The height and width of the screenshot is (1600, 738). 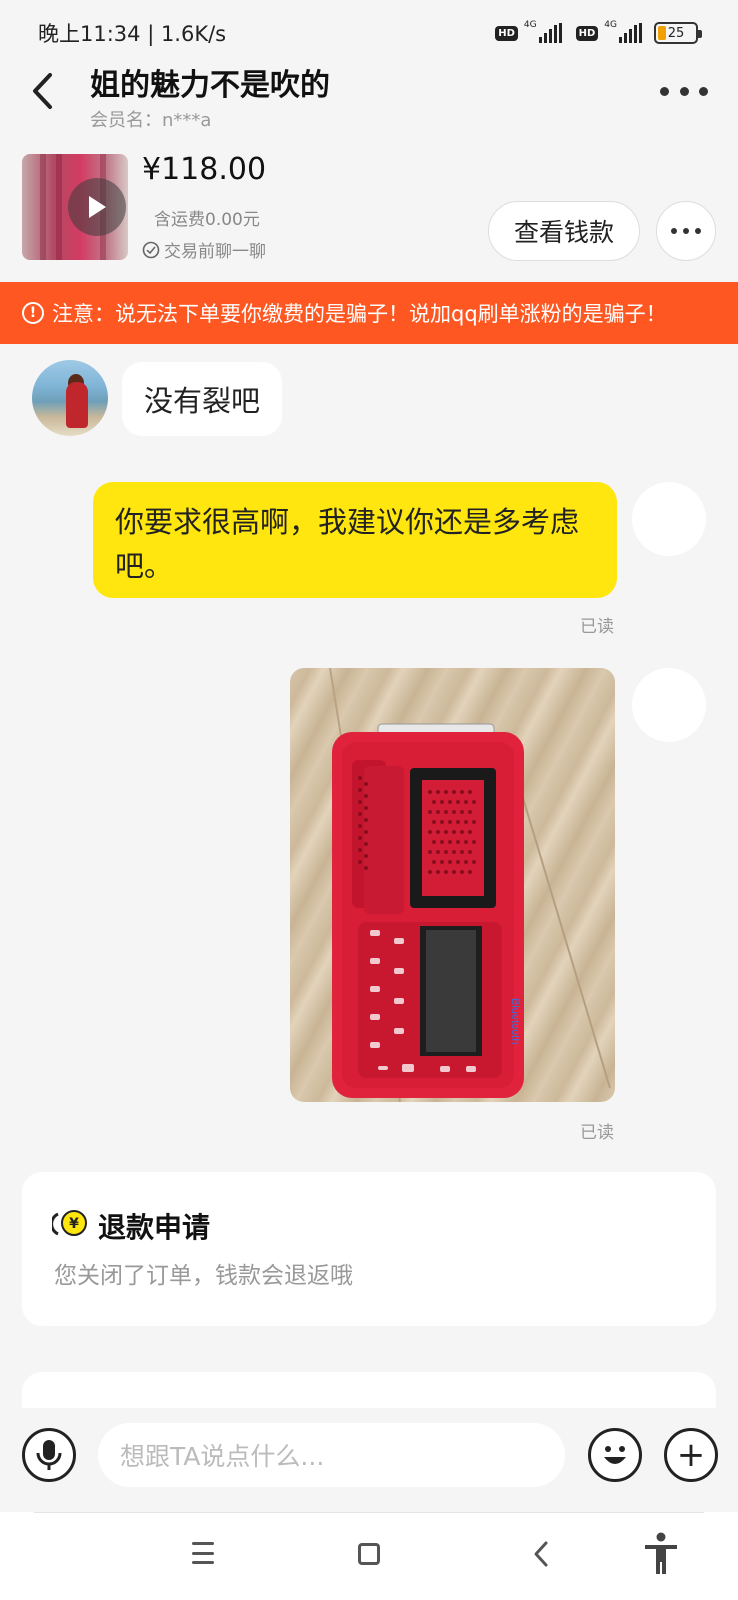 I want to click on chat-first-label: 交易前聊一聊, so click(x=215, y=252).